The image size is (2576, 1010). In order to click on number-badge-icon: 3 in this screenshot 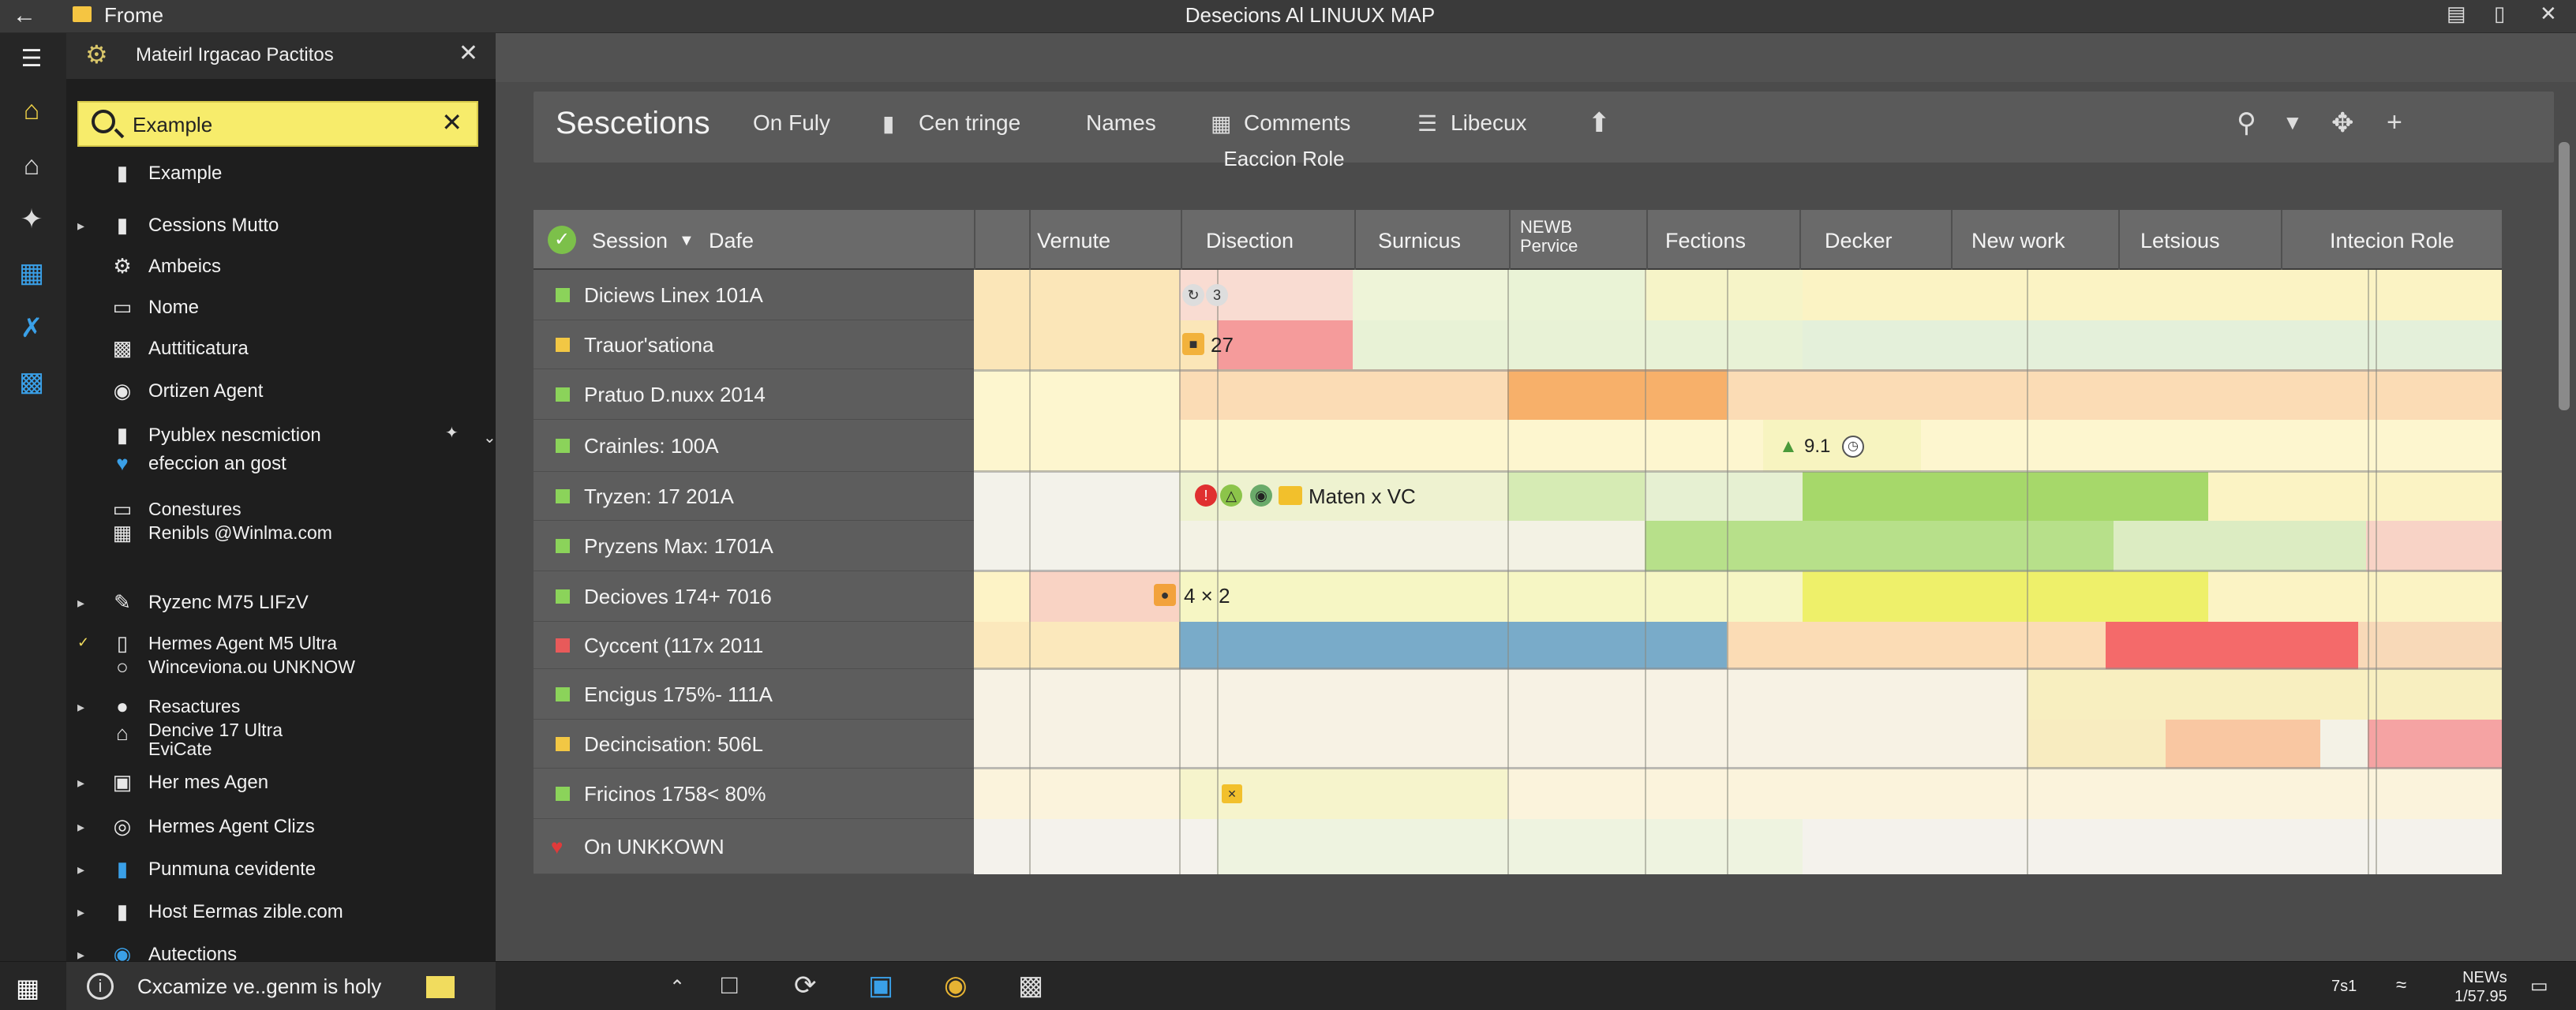, I will do `click(1217, 295)`.